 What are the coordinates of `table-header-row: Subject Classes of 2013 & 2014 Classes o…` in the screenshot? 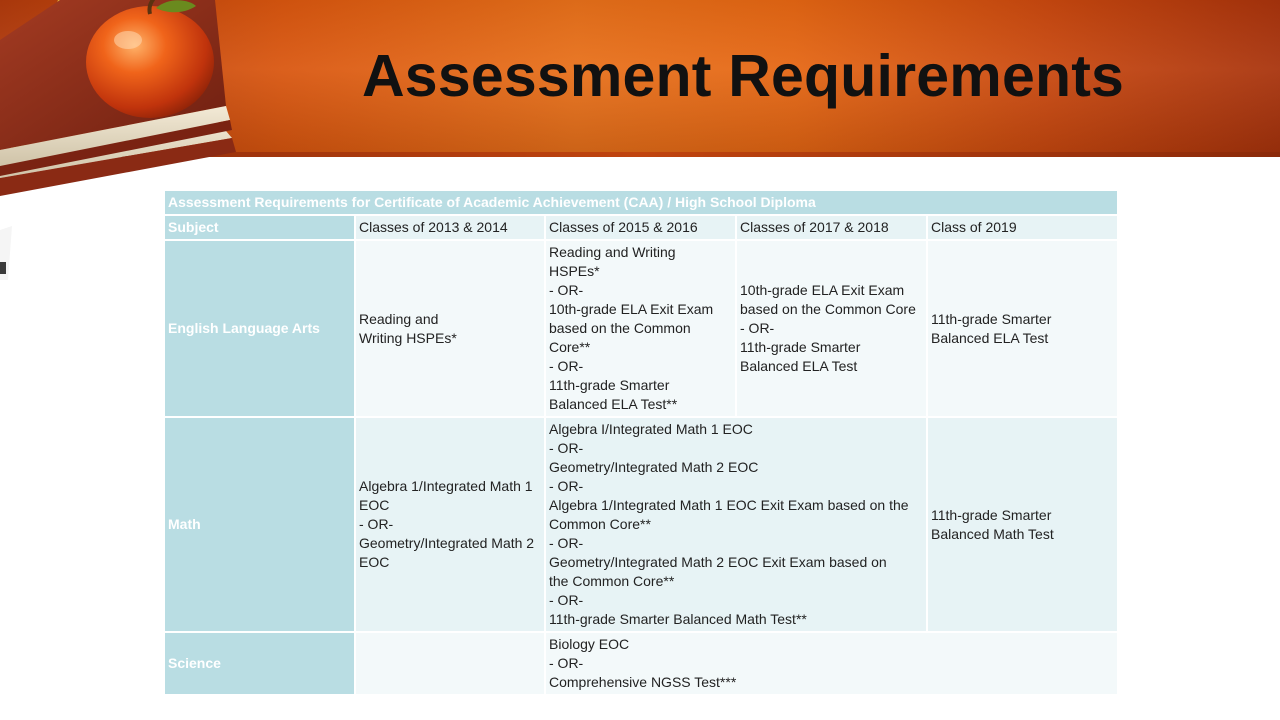 It's located at (641, 227).